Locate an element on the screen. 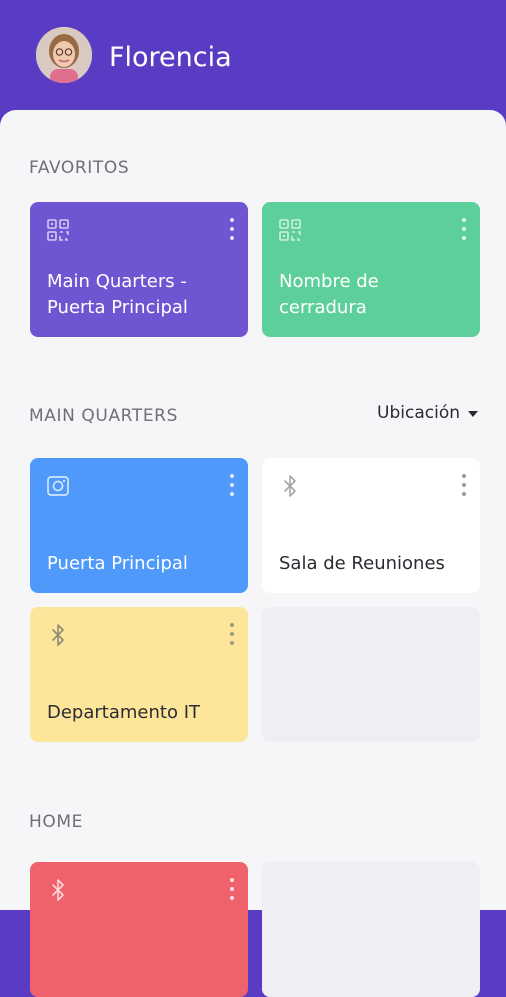  username: Florencia is located at coordinates (170, 57).